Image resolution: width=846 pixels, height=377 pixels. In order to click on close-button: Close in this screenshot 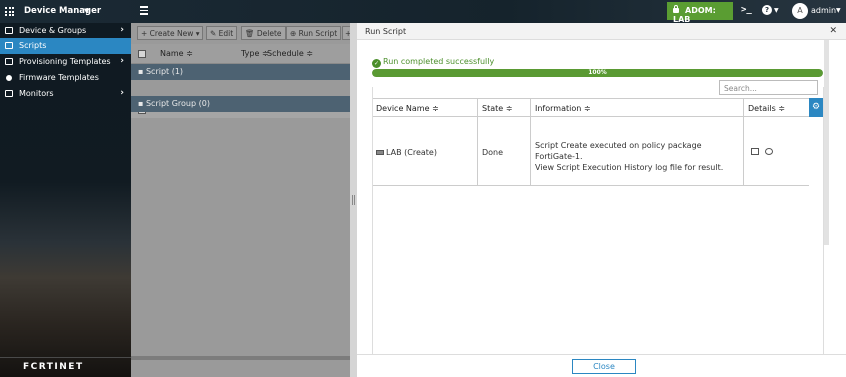, I will do `click(604, 366)`.